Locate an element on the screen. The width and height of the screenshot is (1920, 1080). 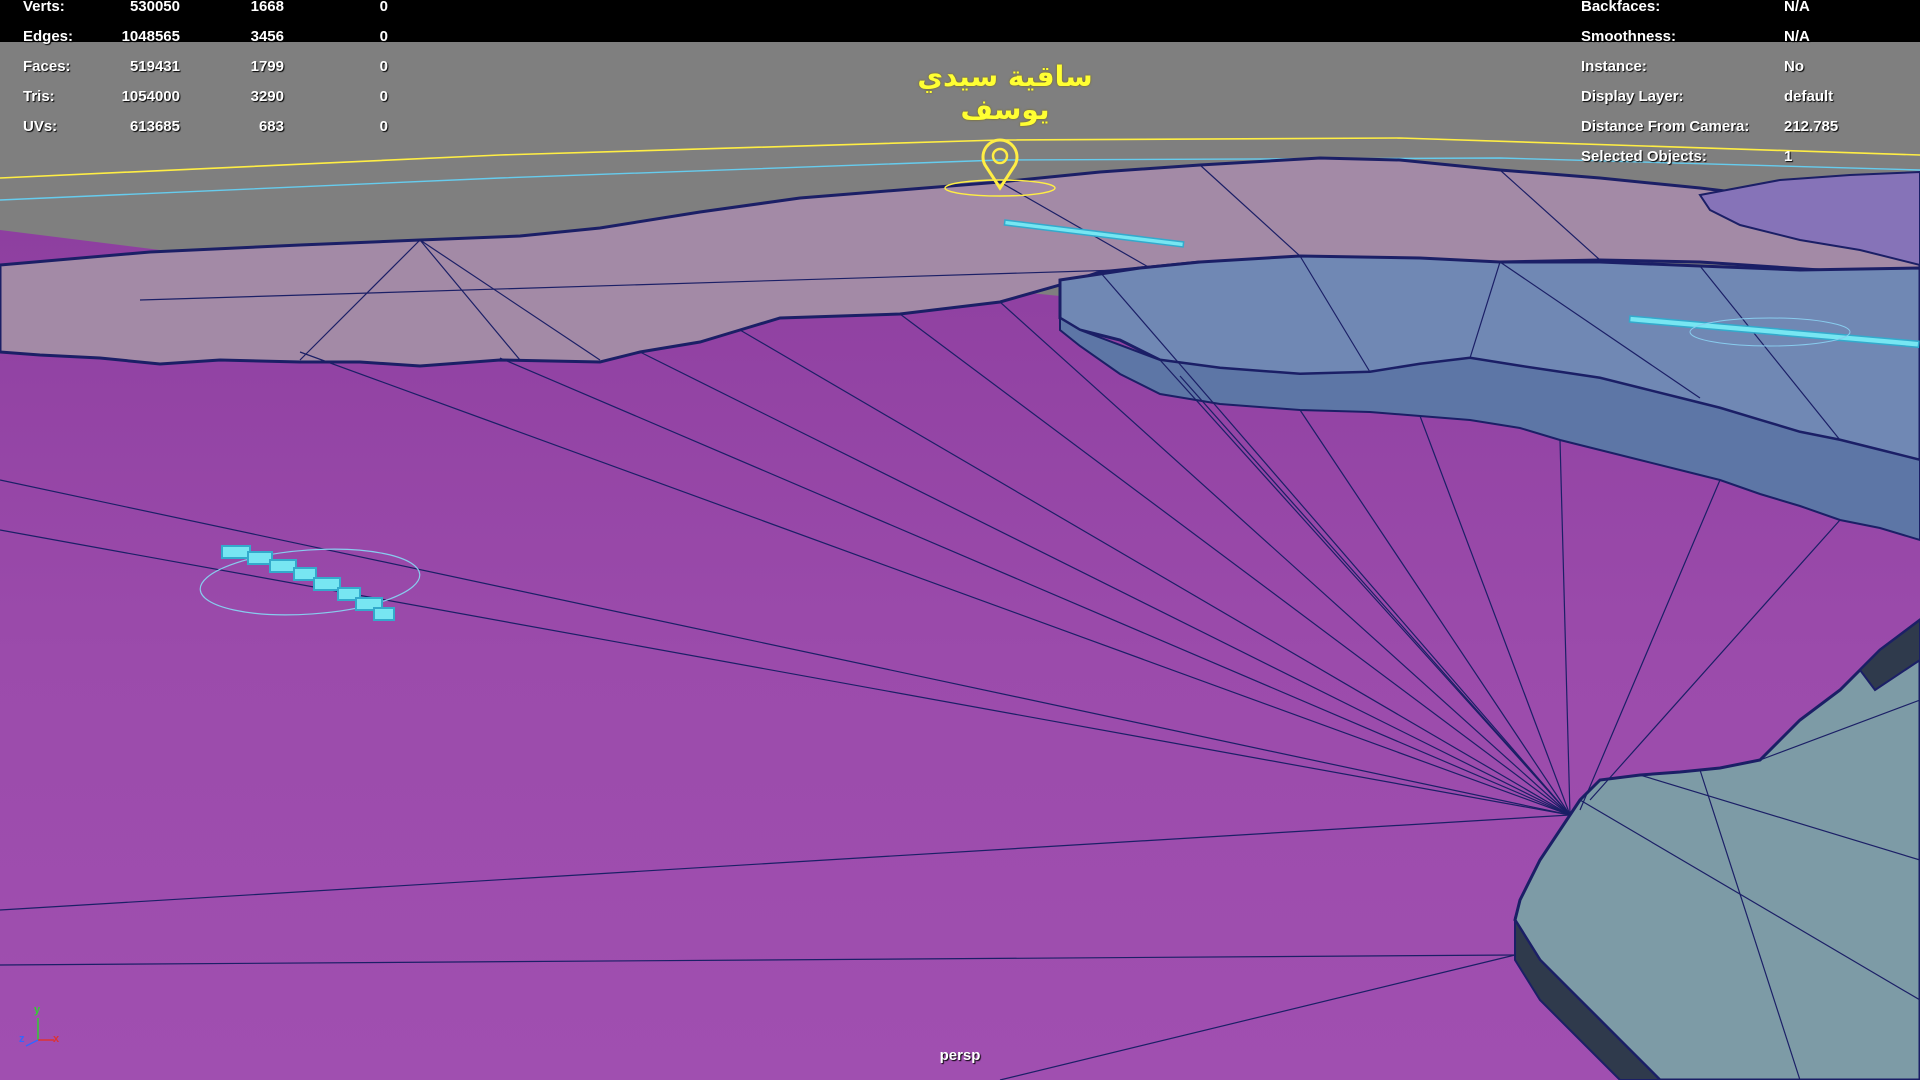
camera-name-label: persp is located at coordinates (960, 1055).